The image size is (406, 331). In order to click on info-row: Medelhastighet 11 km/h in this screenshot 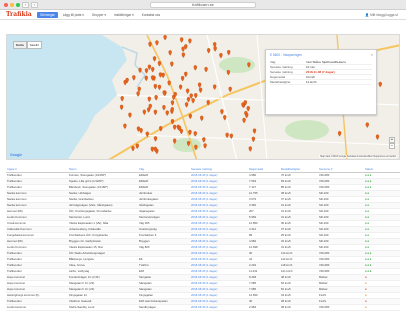, I will do `click(321, 82)`.